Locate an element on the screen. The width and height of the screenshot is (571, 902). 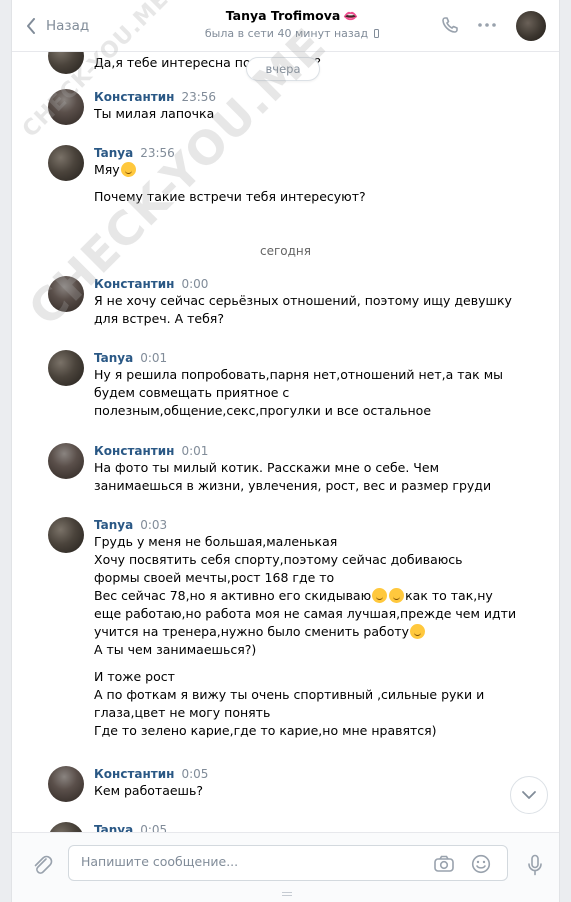
attach-icon is located at coordinates (42, 866).